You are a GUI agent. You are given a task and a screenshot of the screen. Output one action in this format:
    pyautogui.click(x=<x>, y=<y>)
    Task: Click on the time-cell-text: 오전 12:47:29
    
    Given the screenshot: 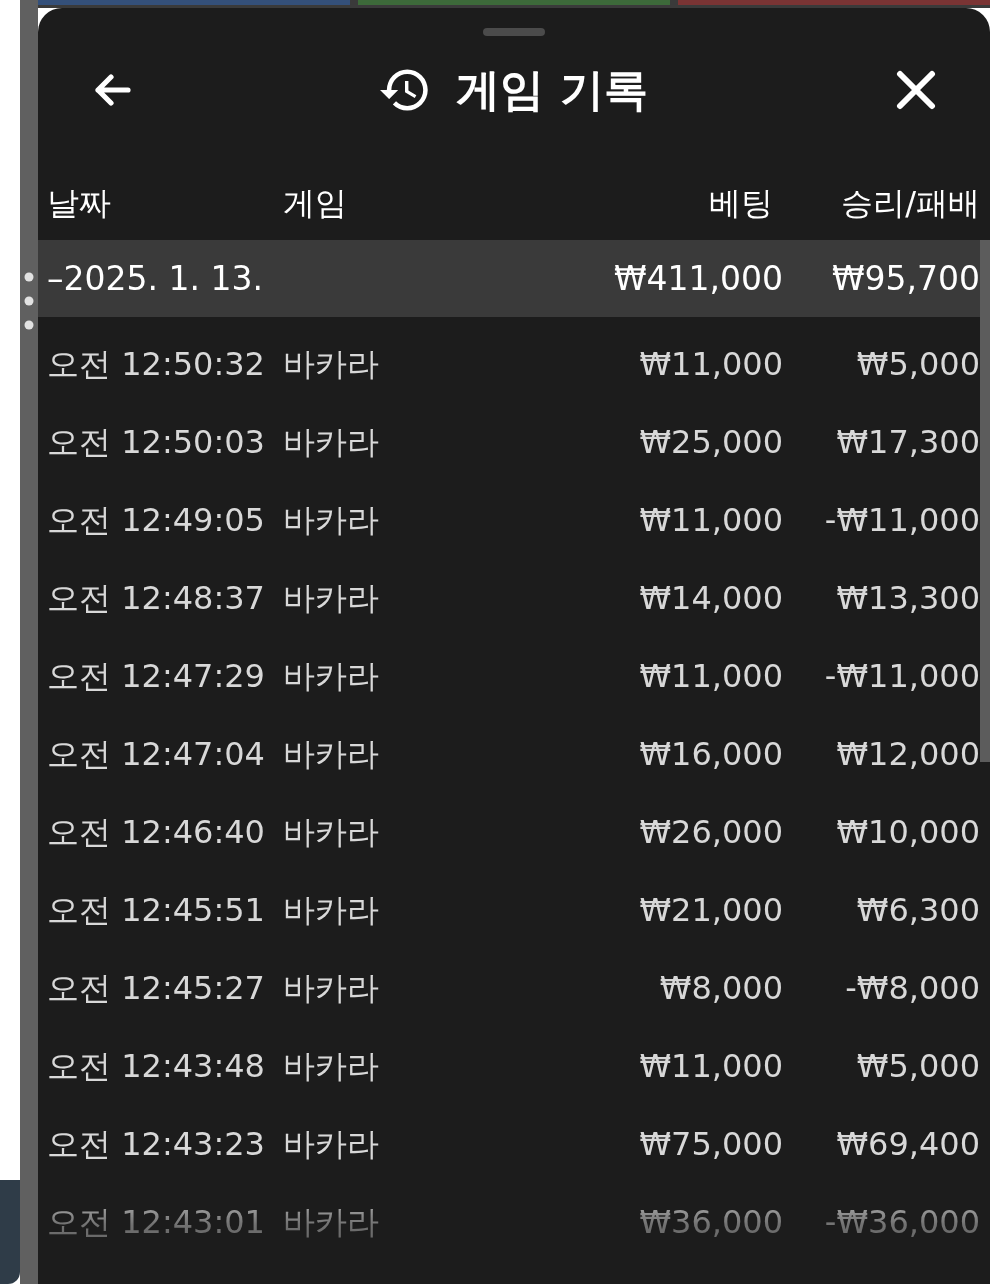 What is the action you would take?
    pyautogui.click(x=156, y=676)
    